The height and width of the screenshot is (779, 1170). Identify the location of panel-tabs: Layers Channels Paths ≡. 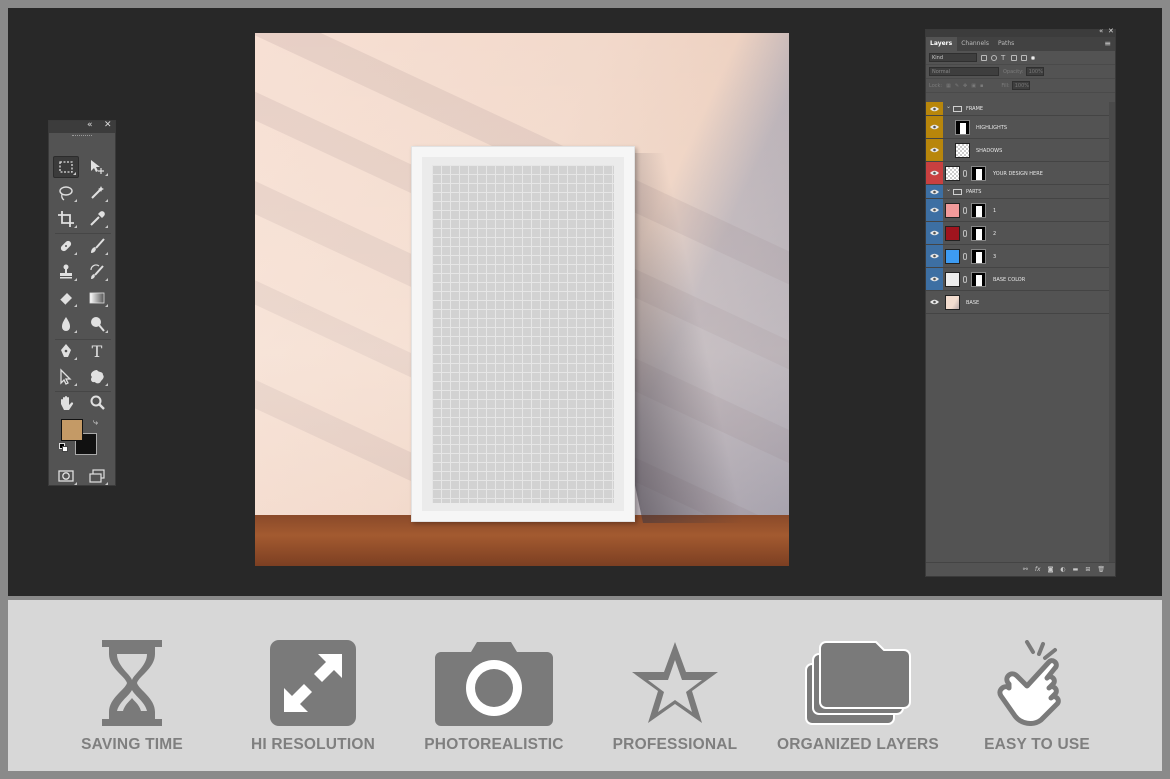
(1020, 44).